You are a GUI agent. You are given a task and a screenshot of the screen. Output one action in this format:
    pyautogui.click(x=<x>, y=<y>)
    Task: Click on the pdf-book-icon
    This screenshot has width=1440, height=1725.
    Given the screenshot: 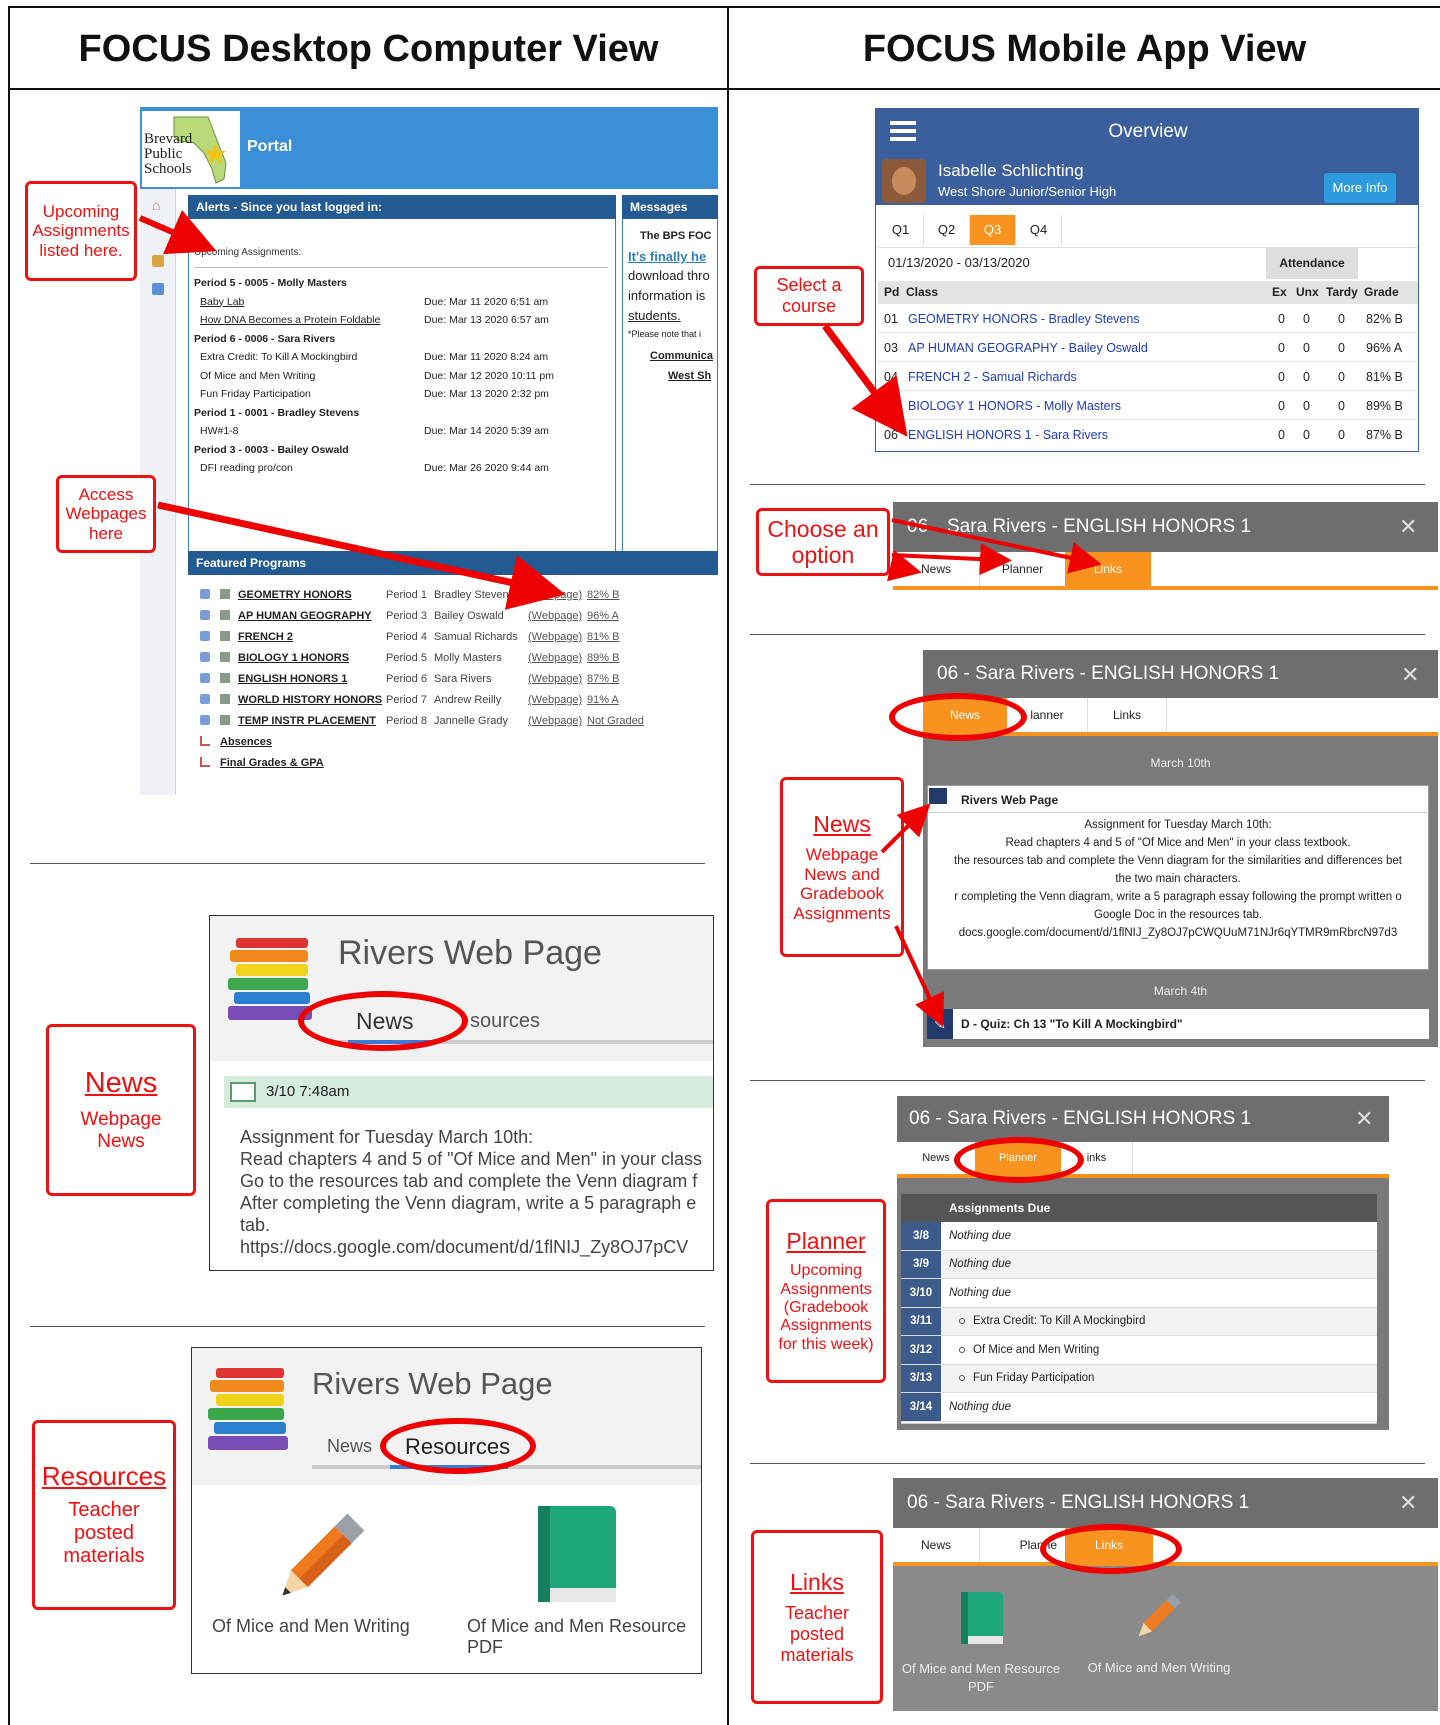 What is the action you would take?
    pyautogui.click(x=982, y=1619)
    